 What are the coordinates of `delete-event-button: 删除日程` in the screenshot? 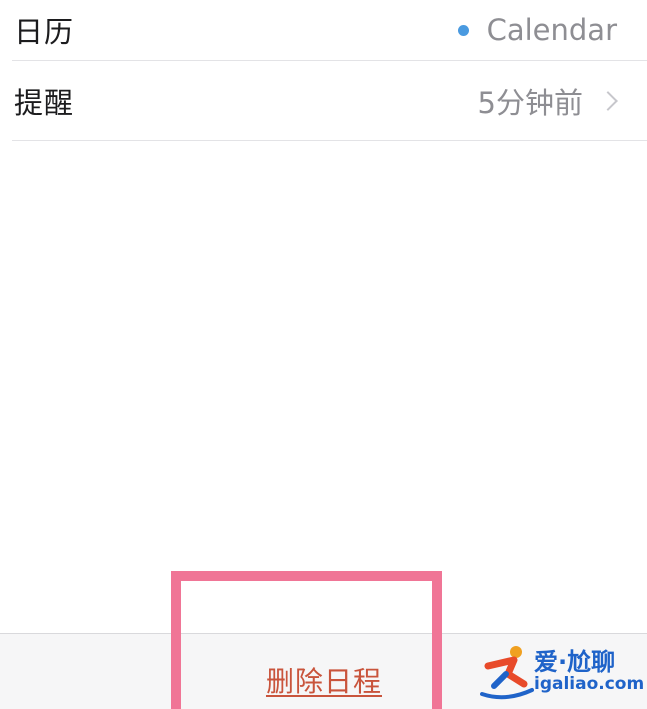 It's located at (324, 680).